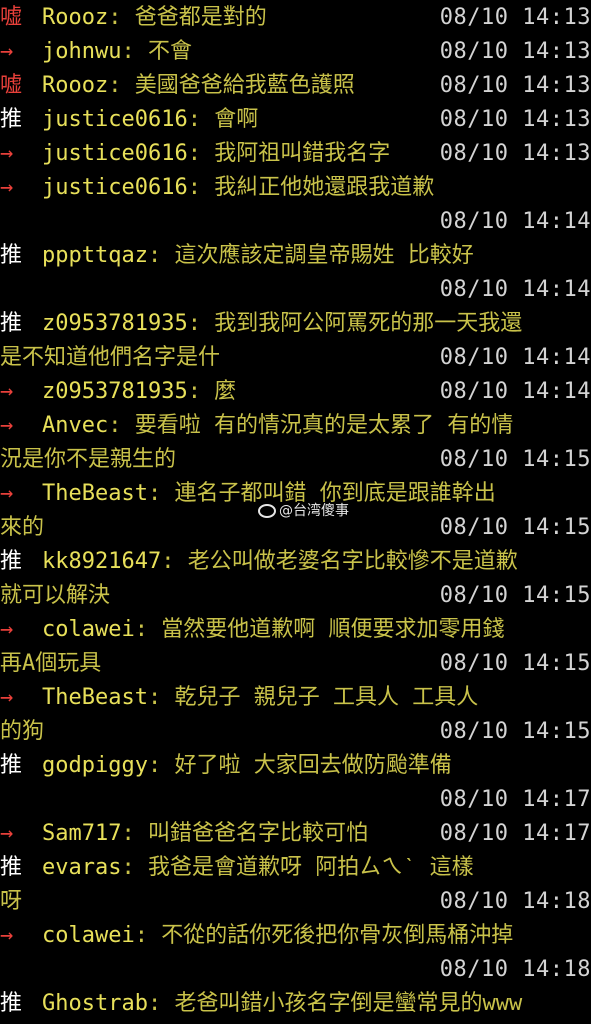  Describe the element at coordinates (139, 391) in the screenshot. I see `username: z0953781935: 麼` at that location.